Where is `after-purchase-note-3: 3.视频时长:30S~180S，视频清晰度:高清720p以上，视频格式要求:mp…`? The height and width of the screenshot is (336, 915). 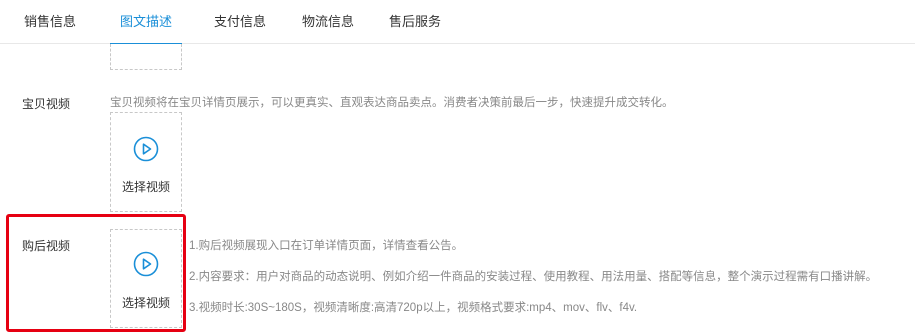
after-purchase-note-3: 3.视频时长:30S~180S，视频清晰度:高清720p以上，视频格式要求:mp… is located at coordinates (413, 308).